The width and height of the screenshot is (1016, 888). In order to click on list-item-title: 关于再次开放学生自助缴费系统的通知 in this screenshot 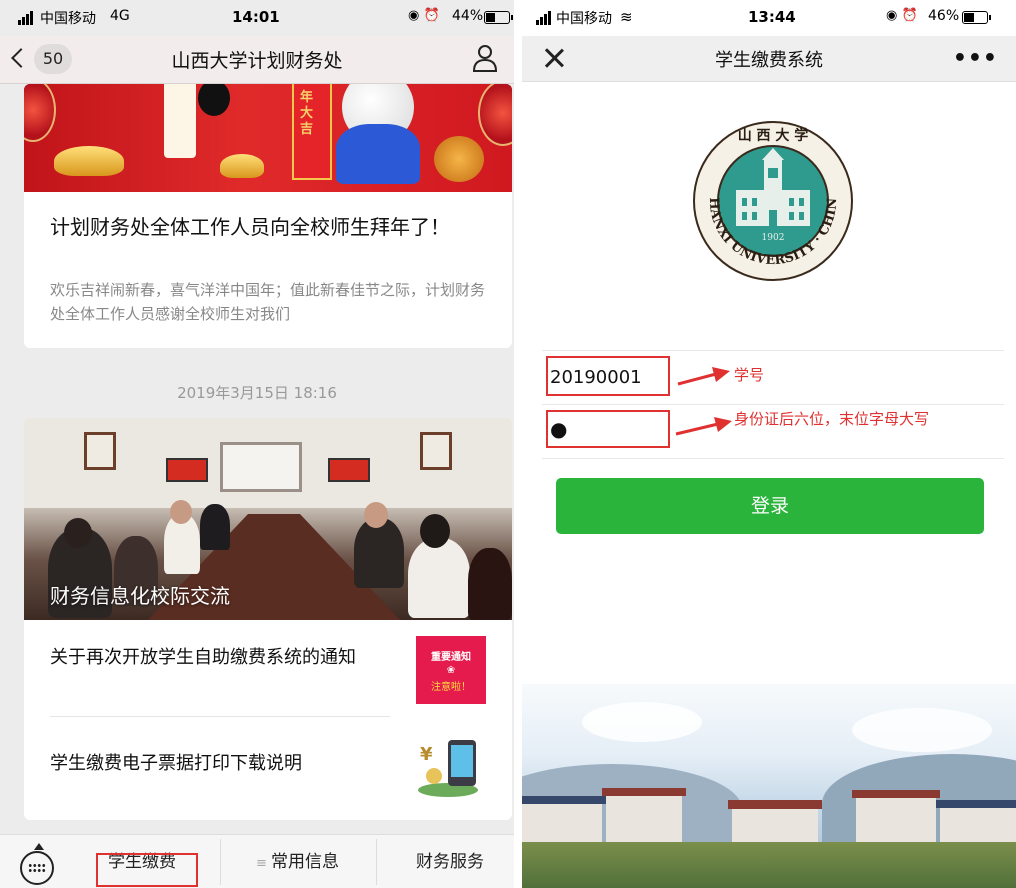, I will do `click(220, 658)`.